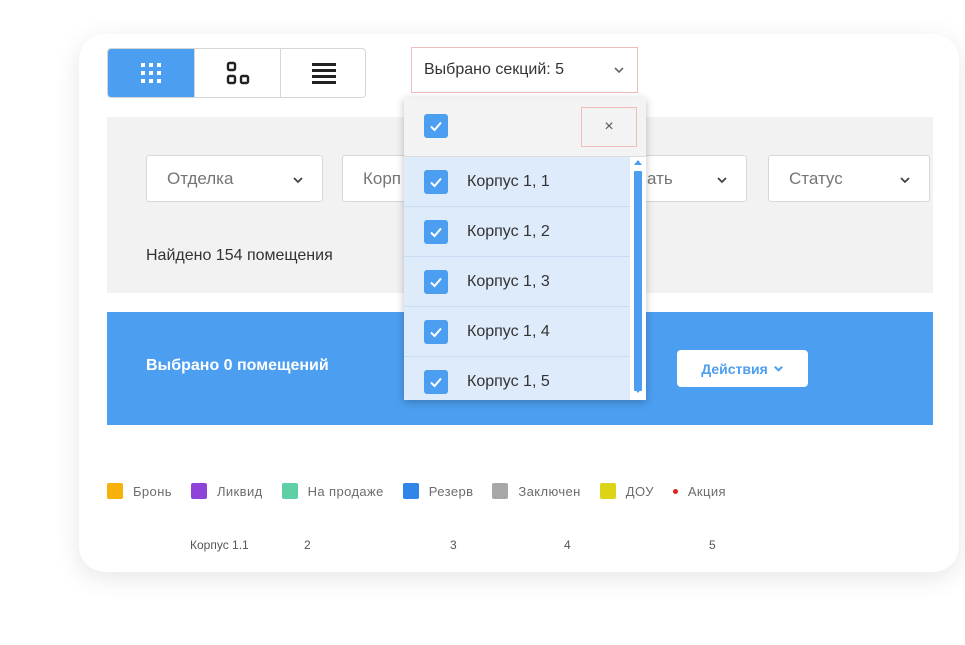 Image resolution: width=965 pixels, height=645 pixels. What do you see at coordinates (239, 491) in the screenshot?
I see `legend-label: Ликвид` at bounding box center [239, 491].